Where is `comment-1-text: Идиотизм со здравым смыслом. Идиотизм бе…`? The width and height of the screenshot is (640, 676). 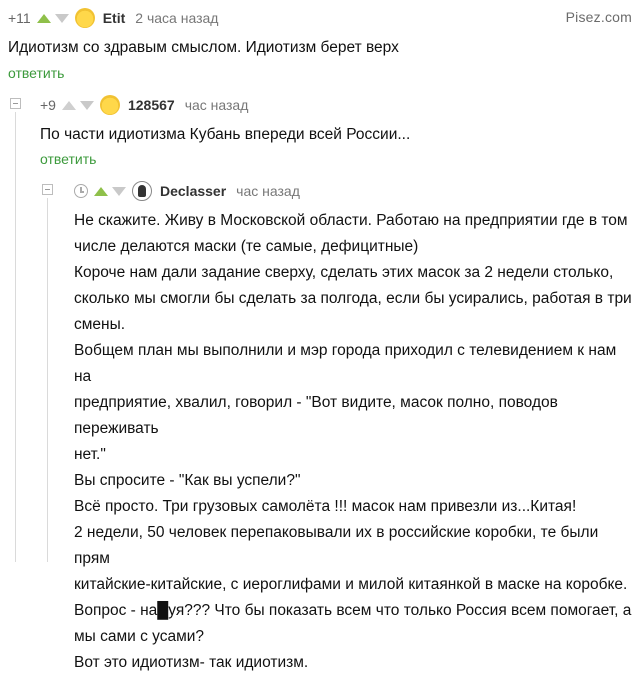
comment-1-text: Идиотизм со здравым смыслом. Идиотизм бе… is located at coordinates (203, 47).